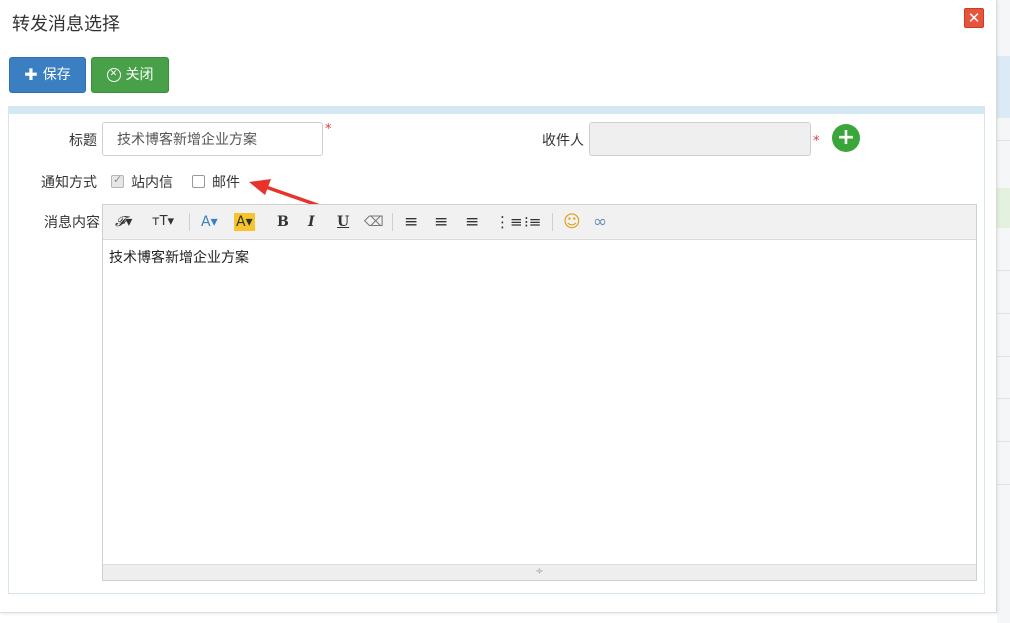  Describe the element at coordinates (56, 75) in the screenshot. I see `save-button-label: 保存` at that location.